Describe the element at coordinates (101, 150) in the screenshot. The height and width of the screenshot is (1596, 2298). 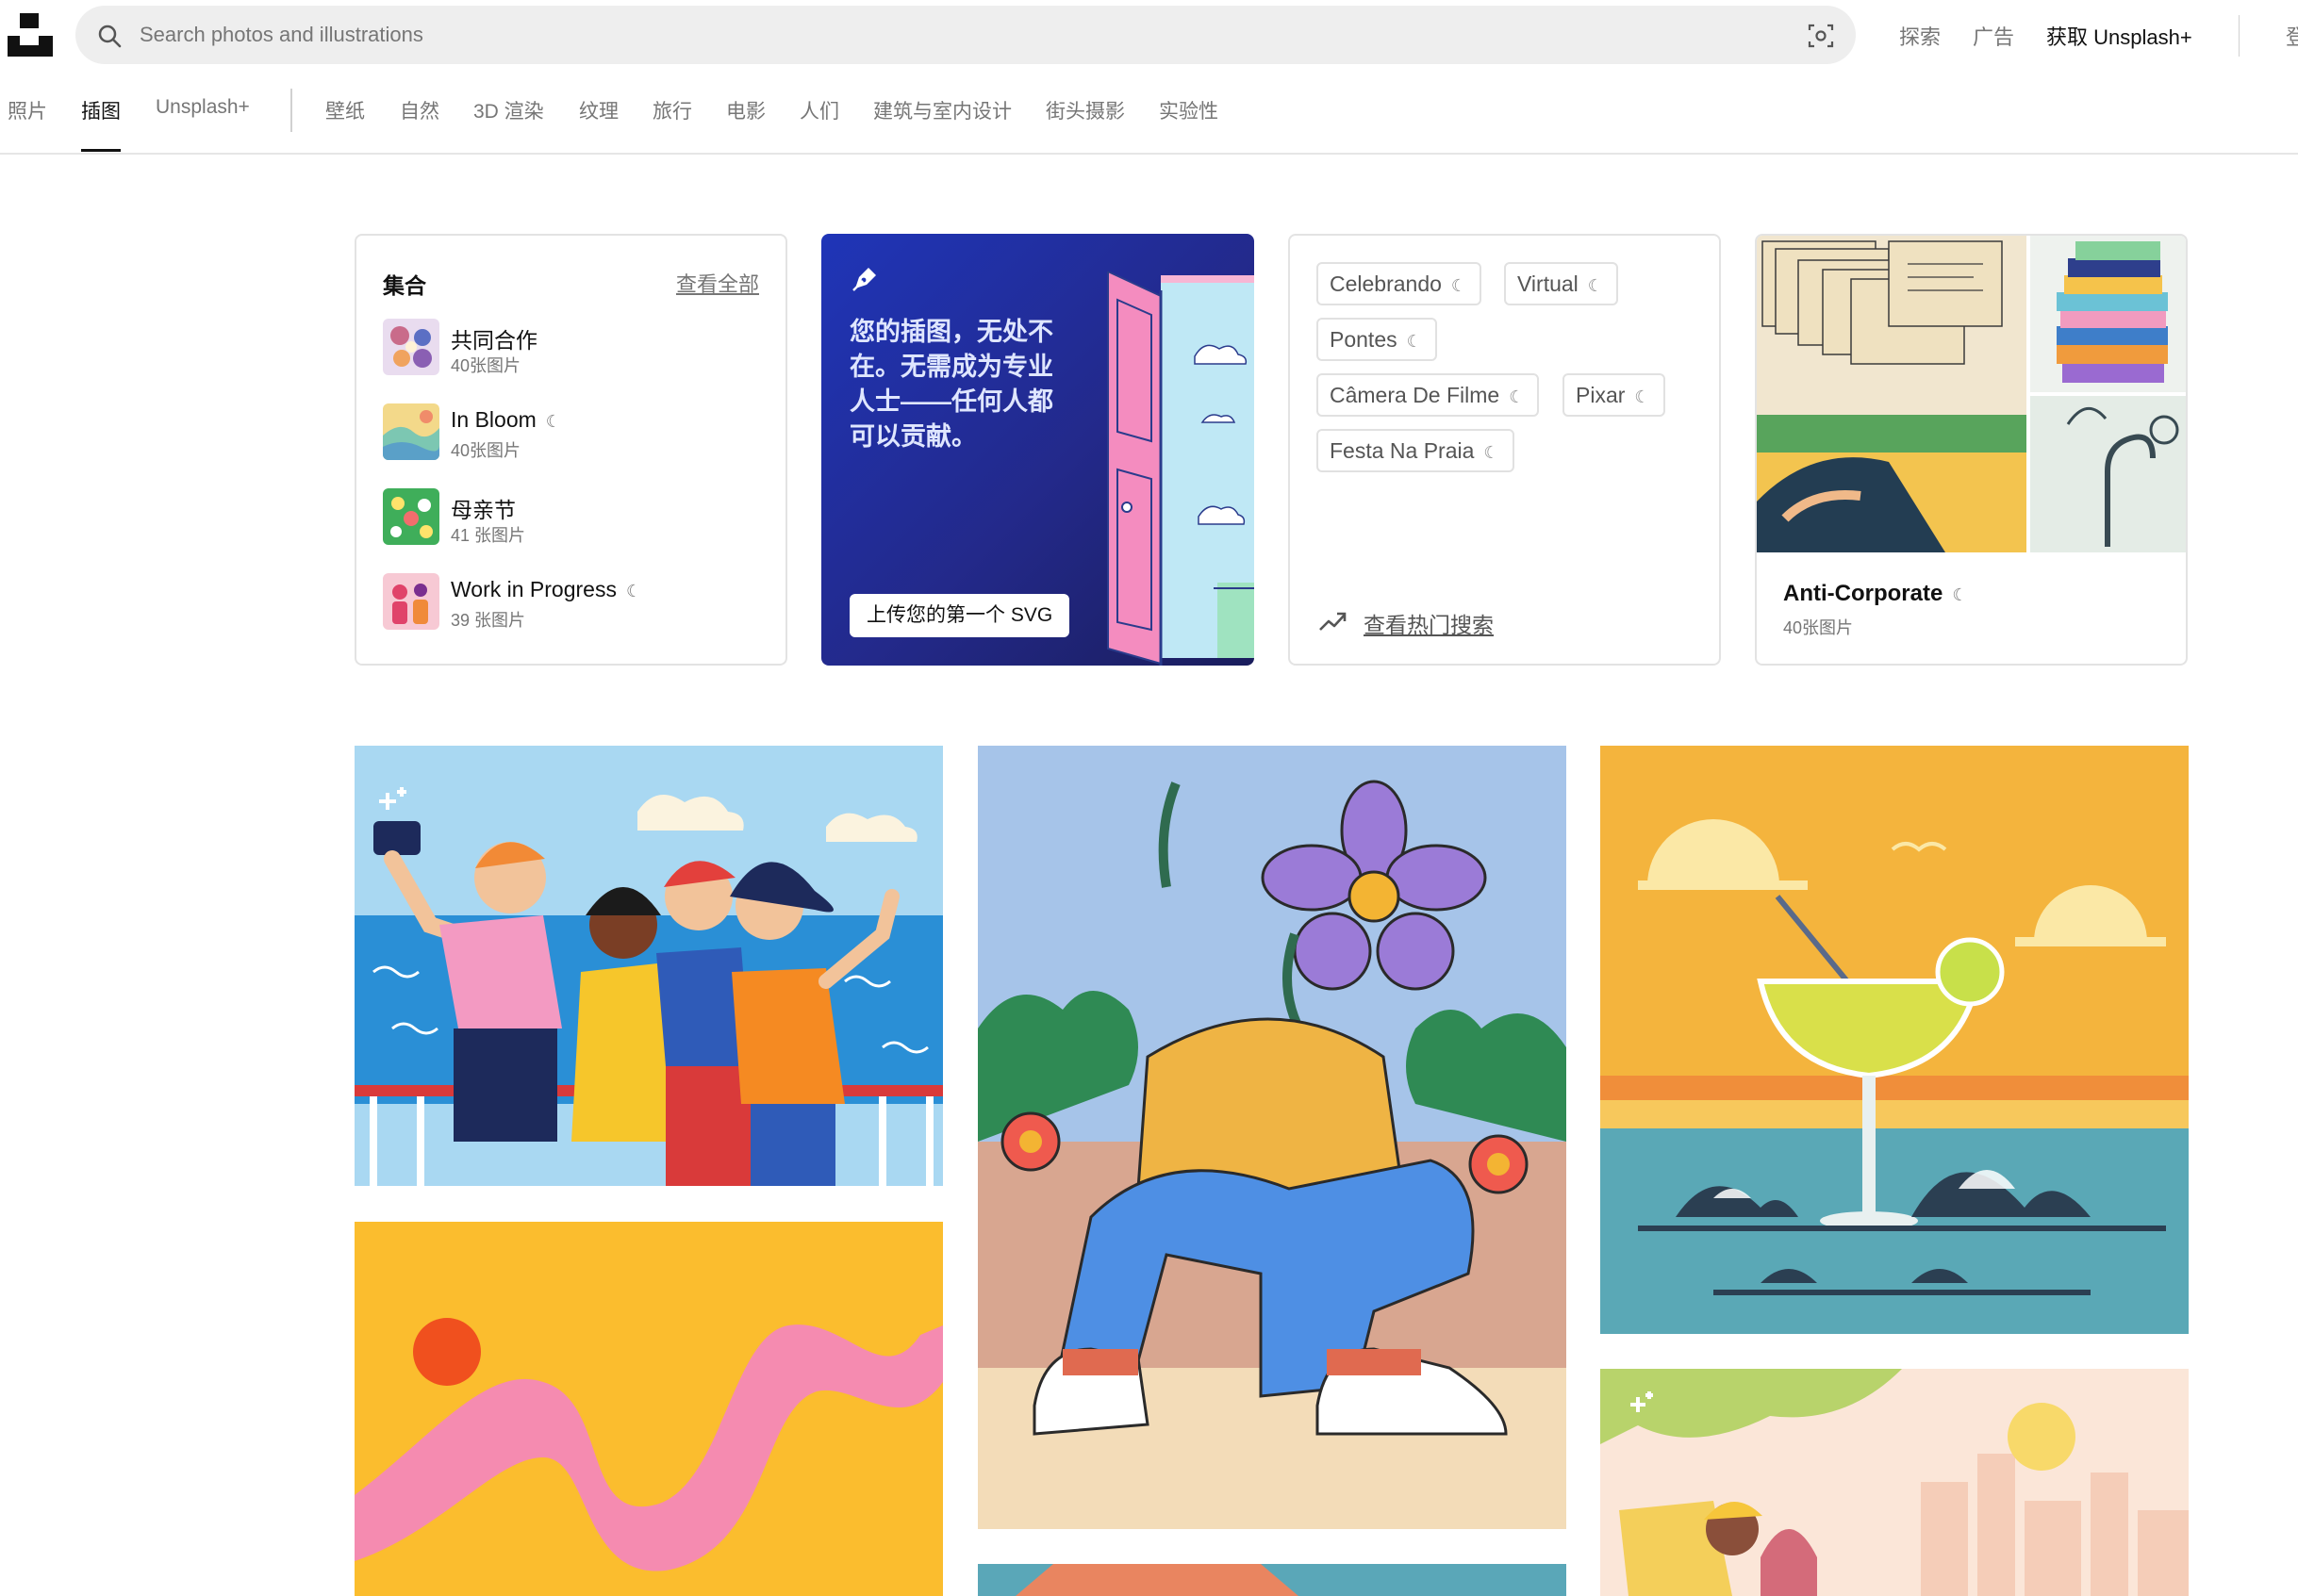
I see `active-tab-indicator` at that location.